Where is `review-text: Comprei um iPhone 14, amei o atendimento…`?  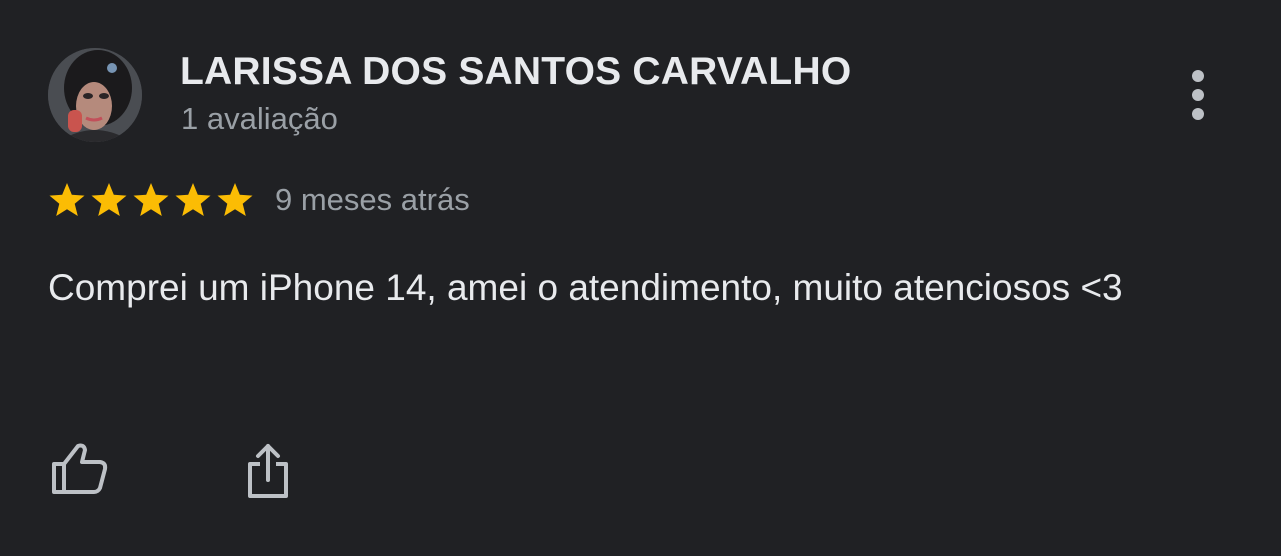
review-text: Comprei um iPhone 14, amei o atendimento… is located at coordinates (585, 287).